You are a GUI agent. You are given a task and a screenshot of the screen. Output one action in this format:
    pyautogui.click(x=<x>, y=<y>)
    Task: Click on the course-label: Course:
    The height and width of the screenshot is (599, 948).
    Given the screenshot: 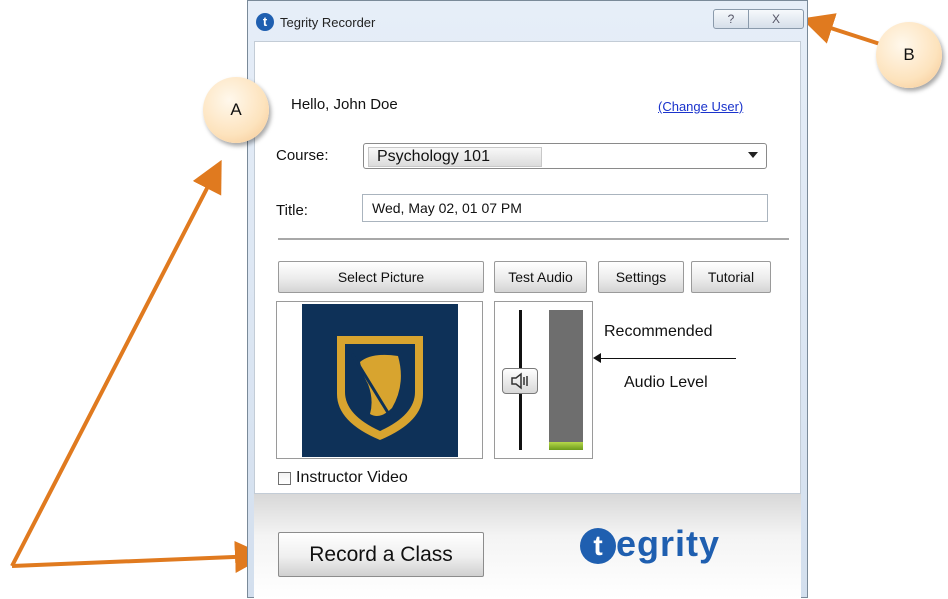 What is the action you would take?
    pyautogui.click(x=302, y=155)
    